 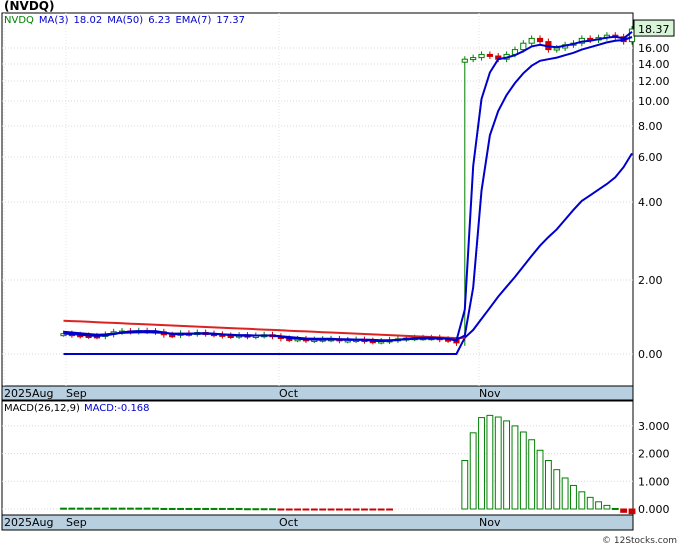 What do you see at coordinates (317, 393) in the screenshot?
I see `price-date-axis-band` at bounding box center [317, 393].